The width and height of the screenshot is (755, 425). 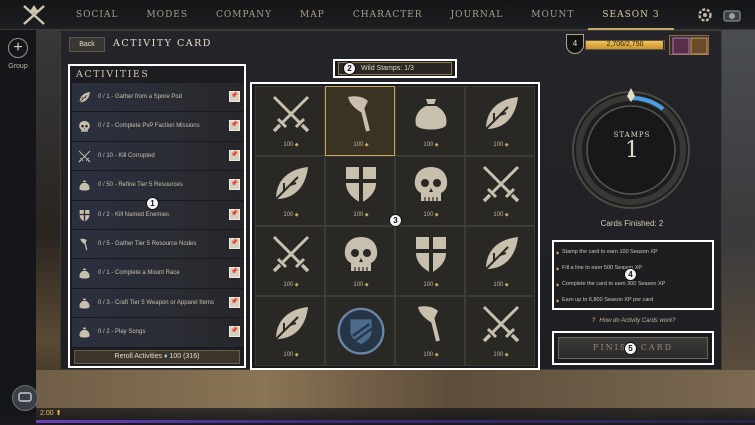 What do you see at coordinates (604, 300) in the screenshot?
I see `rule-item: Earn up to 6,800 Season XP per card` at bounding box center [604, 300].